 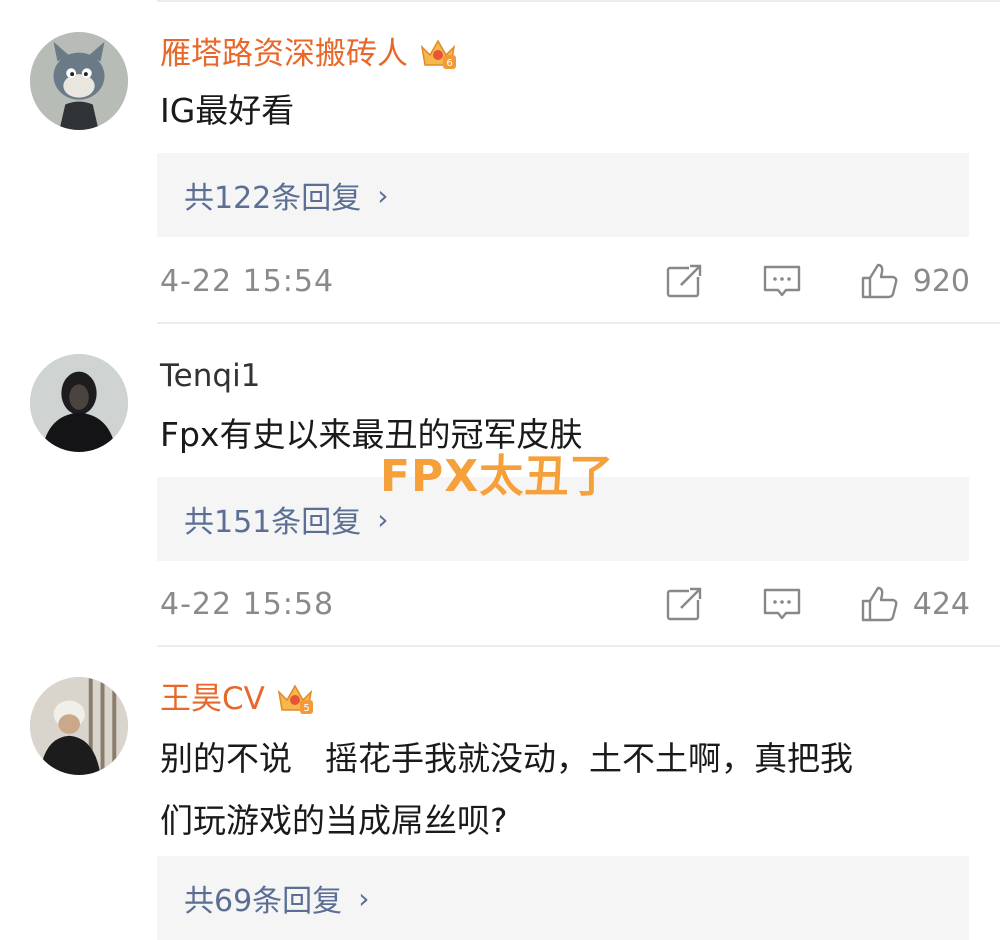 What do you see at coordinates (284, 54) in the screenshot?
I see `username-text: 雁塔路资深搬砖人` at bounding box center [284, 54].